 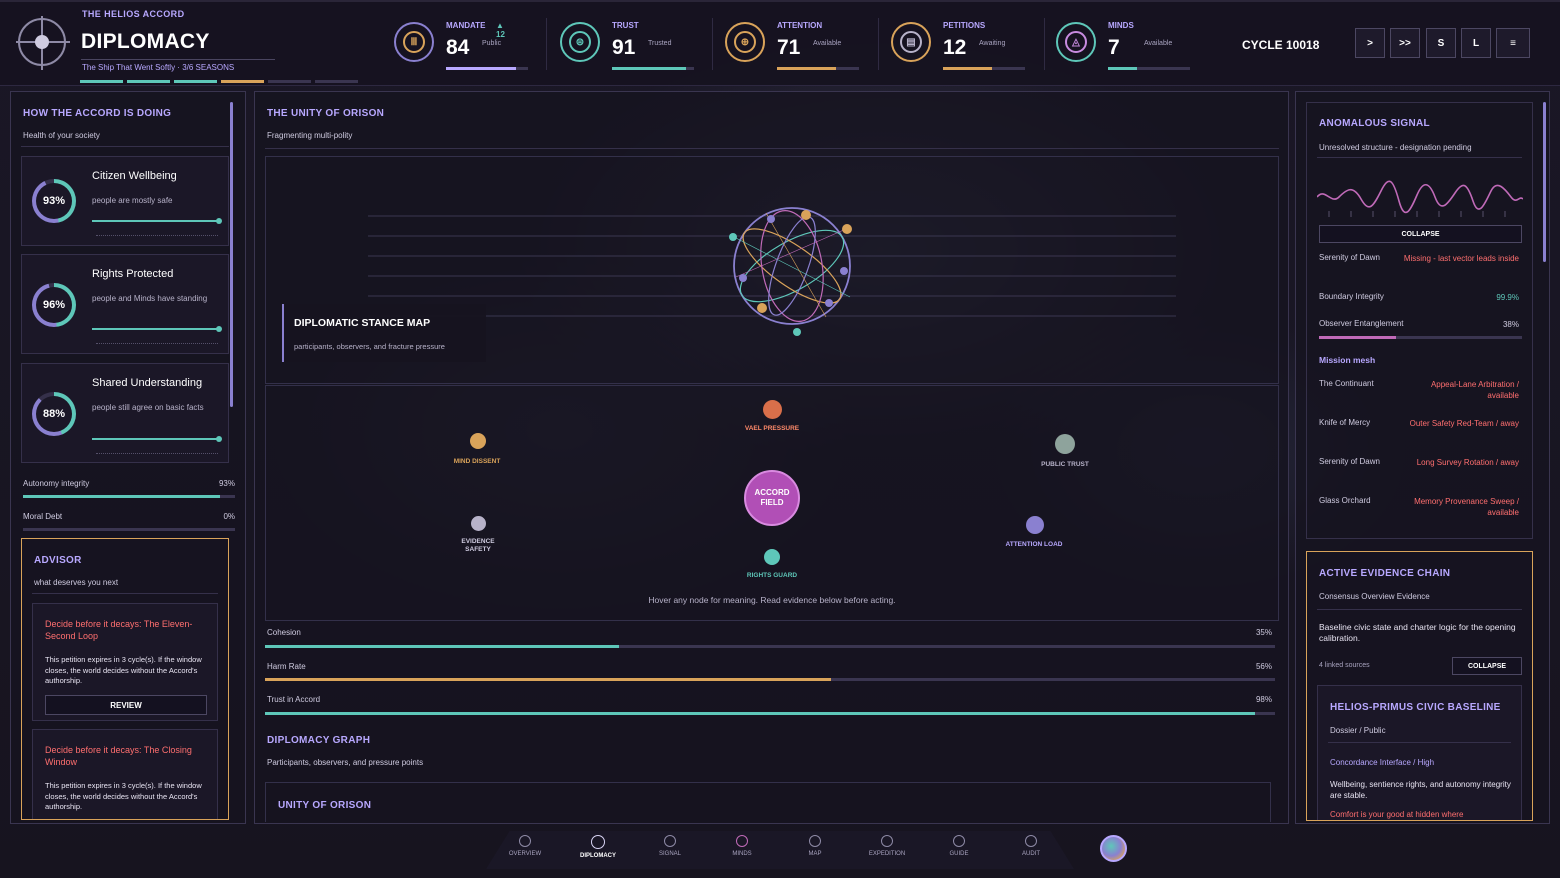 What do you see at coordinates (286, 666) in the screenshot?
I see `harm-rate-label: Harm Rate` at bounding box center [286, 666].